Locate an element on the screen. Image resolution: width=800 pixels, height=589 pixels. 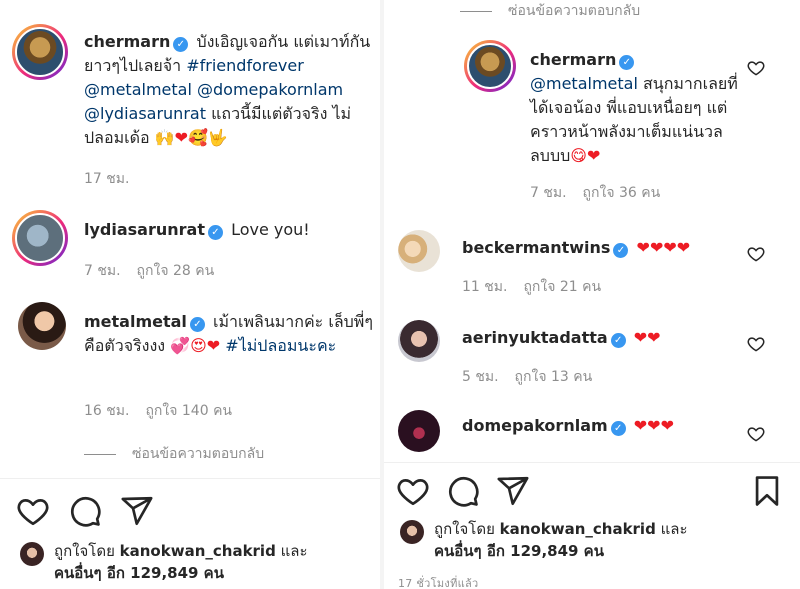
post-timestamp: 17 ชั่วโมงที่แล้ว is located at coordinates (438, 583).